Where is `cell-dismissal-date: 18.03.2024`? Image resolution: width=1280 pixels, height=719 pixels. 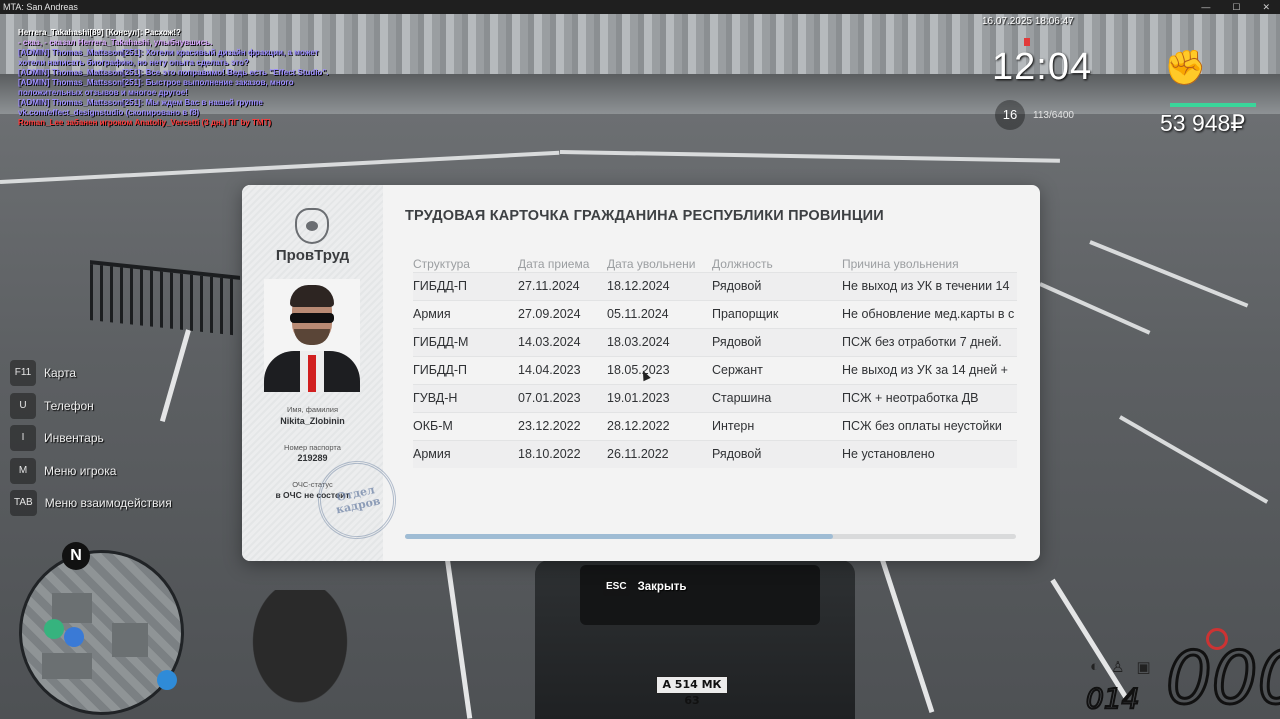 cell-dismissal-date: 18.03.2024 is located at coordinates (638, 342).